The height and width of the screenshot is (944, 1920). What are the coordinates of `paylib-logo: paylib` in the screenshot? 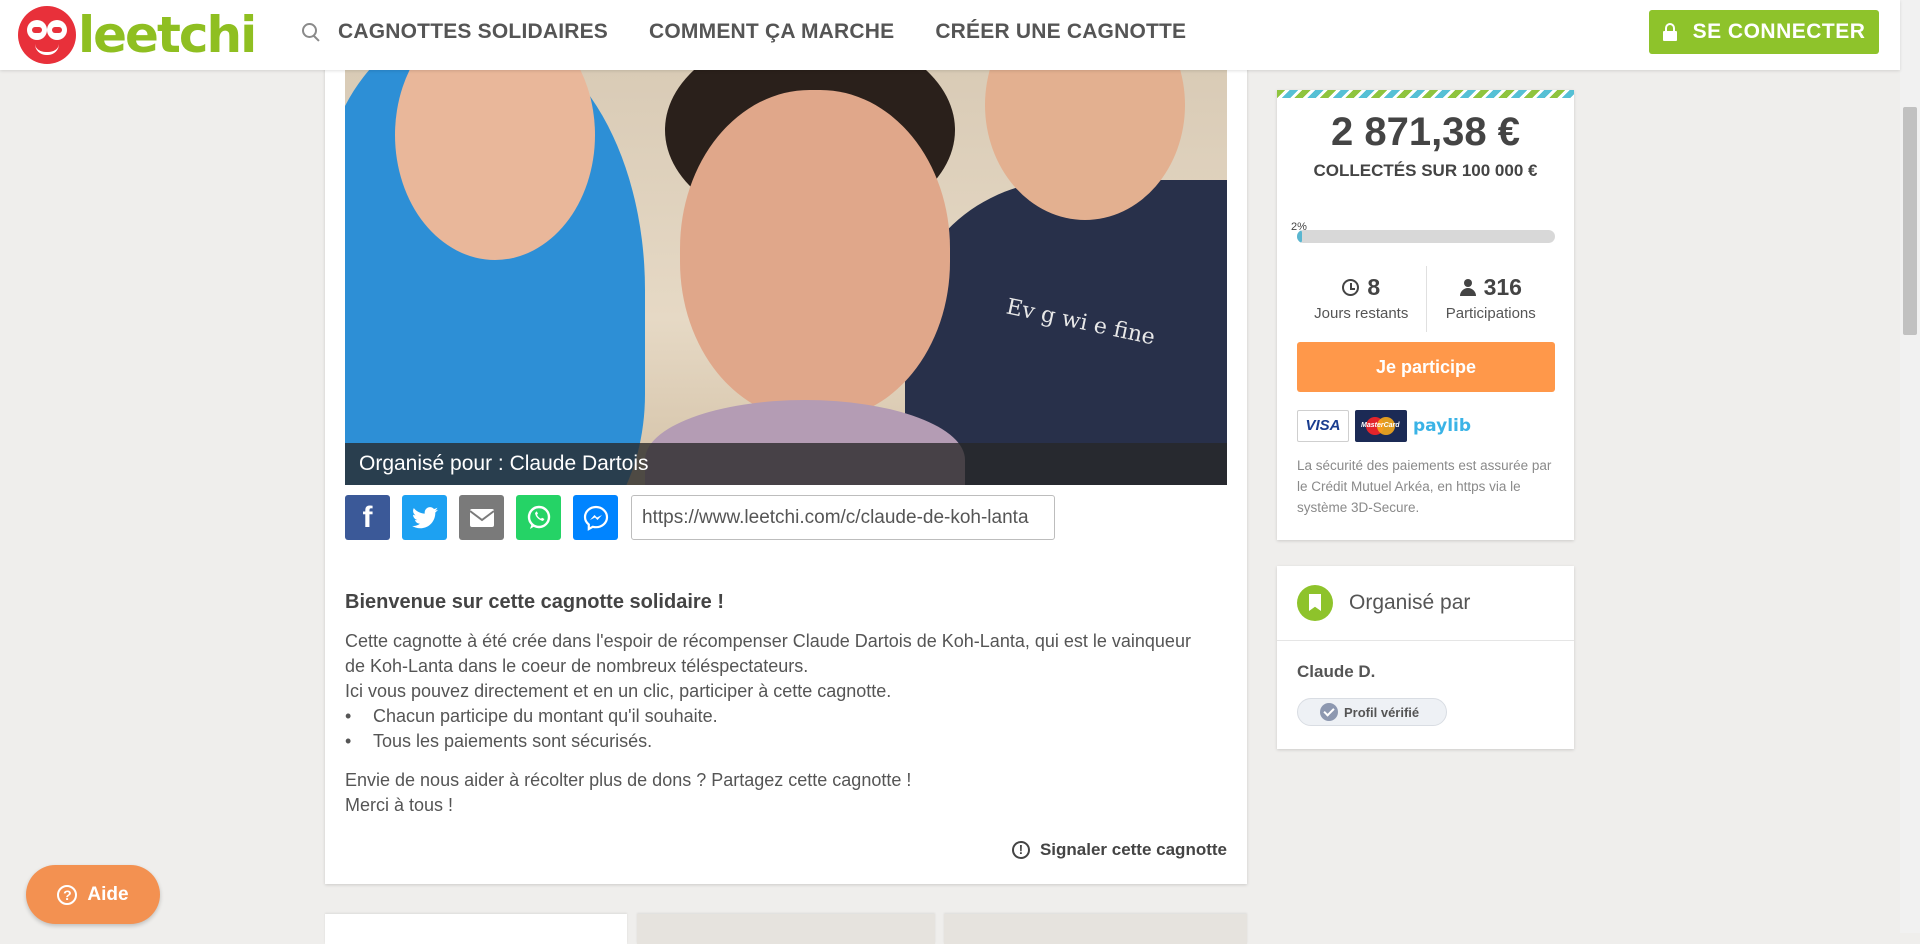 It's located at (1442, 426).